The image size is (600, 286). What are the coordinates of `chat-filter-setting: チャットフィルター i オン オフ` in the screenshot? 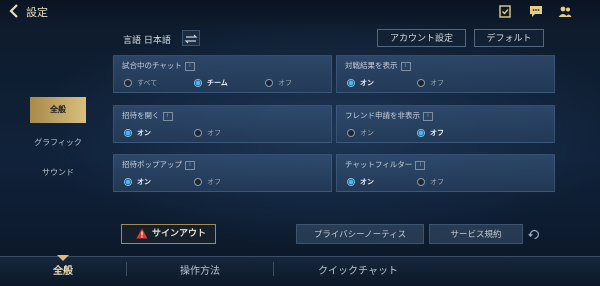 It's located at (445, 173).